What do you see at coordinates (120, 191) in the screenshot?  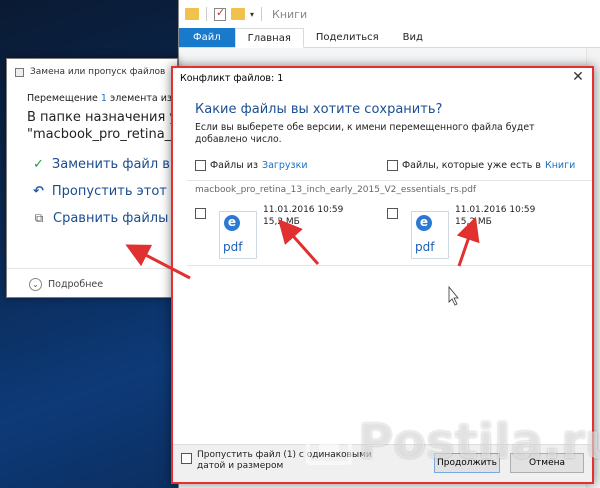 I see `skip-option: ↶ Пропустить этот файл` at bounding box center [120, 191].